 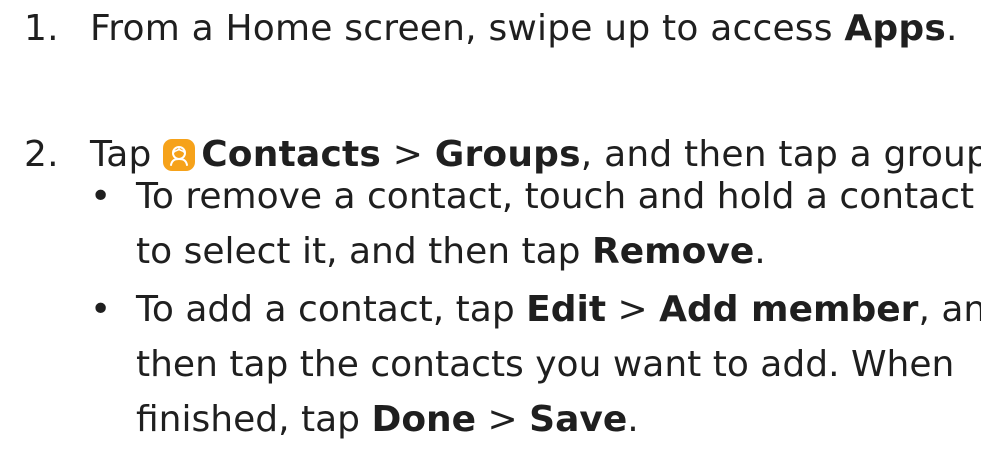 What do you see at coordinates (254, 419) in the screenshot?
I see `bullet-line-text: finished, tap` at bounding box center [254, 419].